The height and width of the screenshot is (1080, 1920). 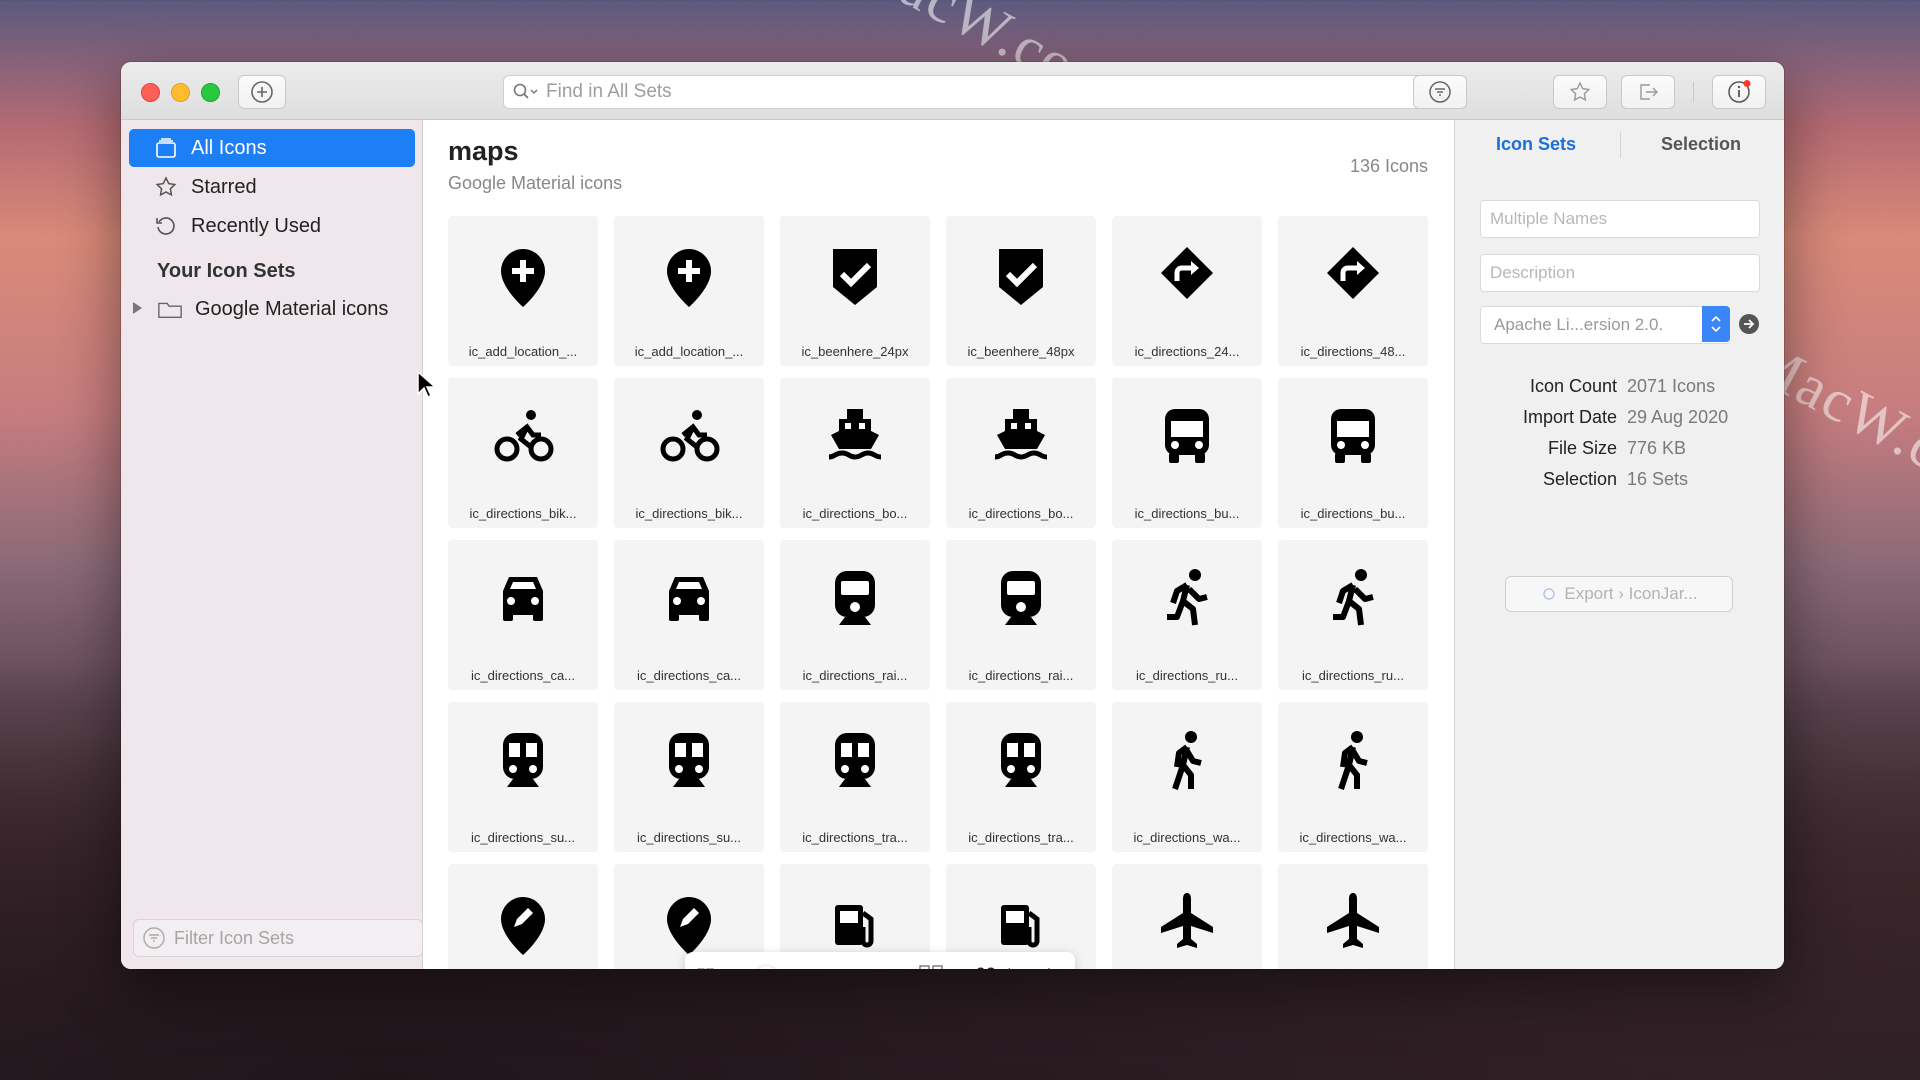 I want to click on stat-label: Icon Count, so click(x=1573, y=386).